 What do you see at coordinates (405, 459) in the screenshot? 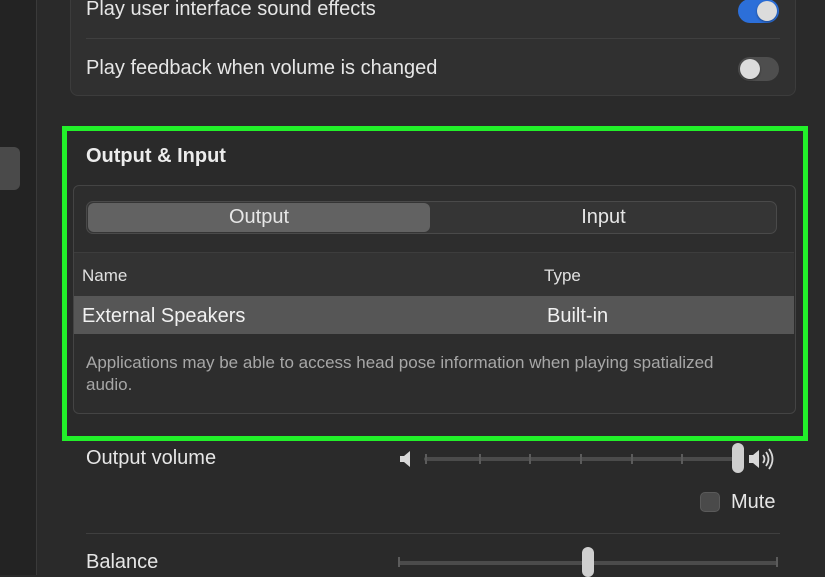
I see `speaker-low-icon` at bounding box center [405, 459].